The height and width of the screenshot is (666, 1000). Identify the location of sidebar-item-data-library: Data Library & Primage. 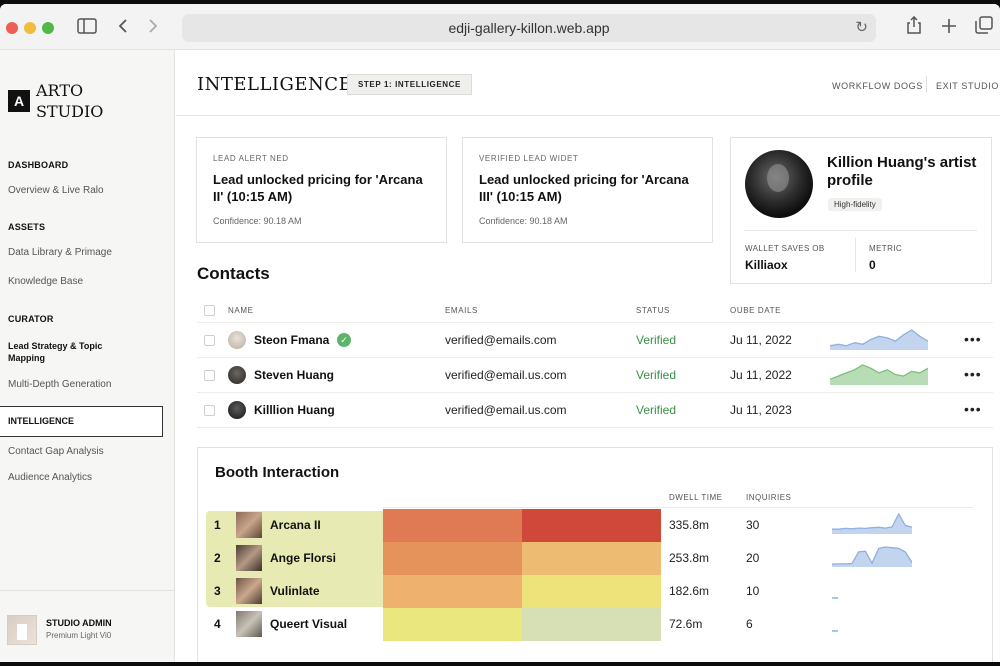
(88, 252).